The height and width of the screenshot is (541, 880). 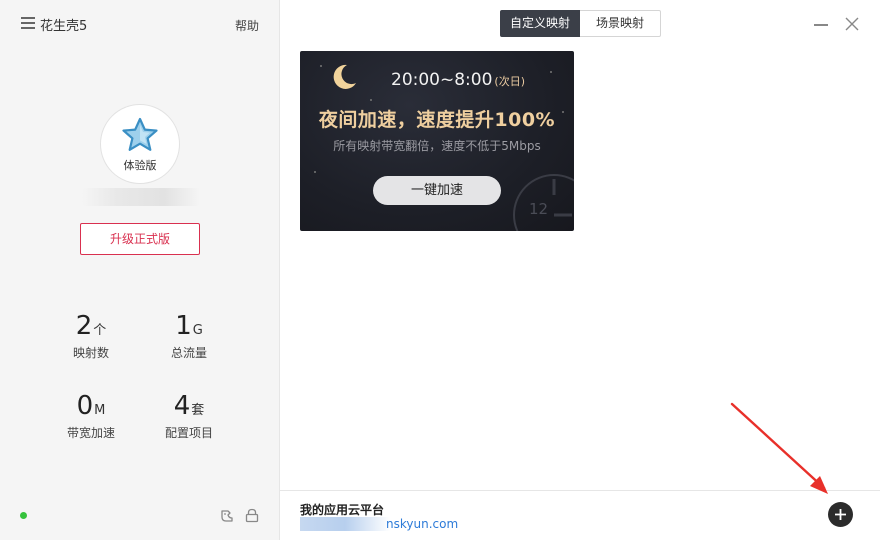 What do you see at coordinates (188, 353) in the screenshot?
I see `stat-label: 总流量` at bounding box center [188, 353].